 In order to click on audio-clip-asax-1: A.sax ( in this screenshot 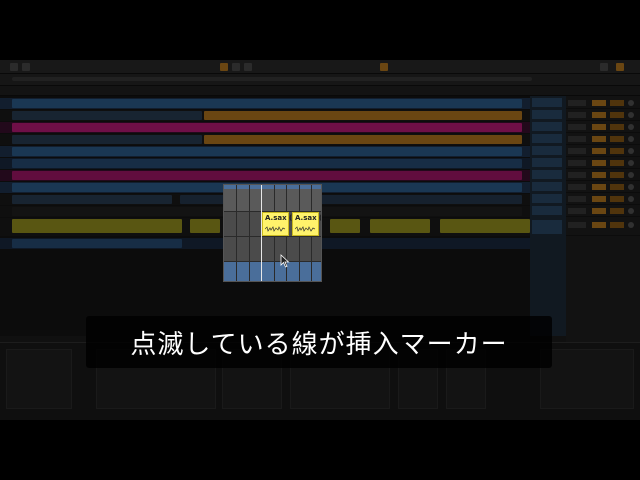, I will do `click(277, 224)`.